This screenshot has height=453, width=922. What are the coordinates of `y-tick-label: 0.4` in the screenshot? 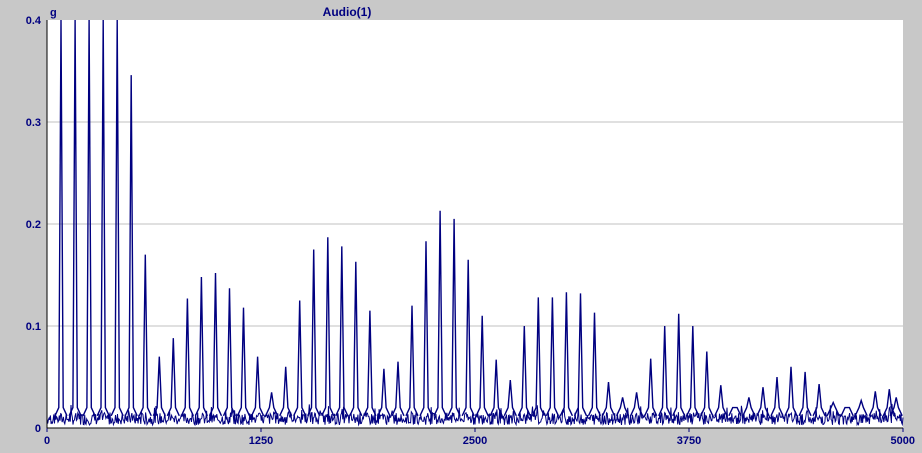 It's located at (34, 21).